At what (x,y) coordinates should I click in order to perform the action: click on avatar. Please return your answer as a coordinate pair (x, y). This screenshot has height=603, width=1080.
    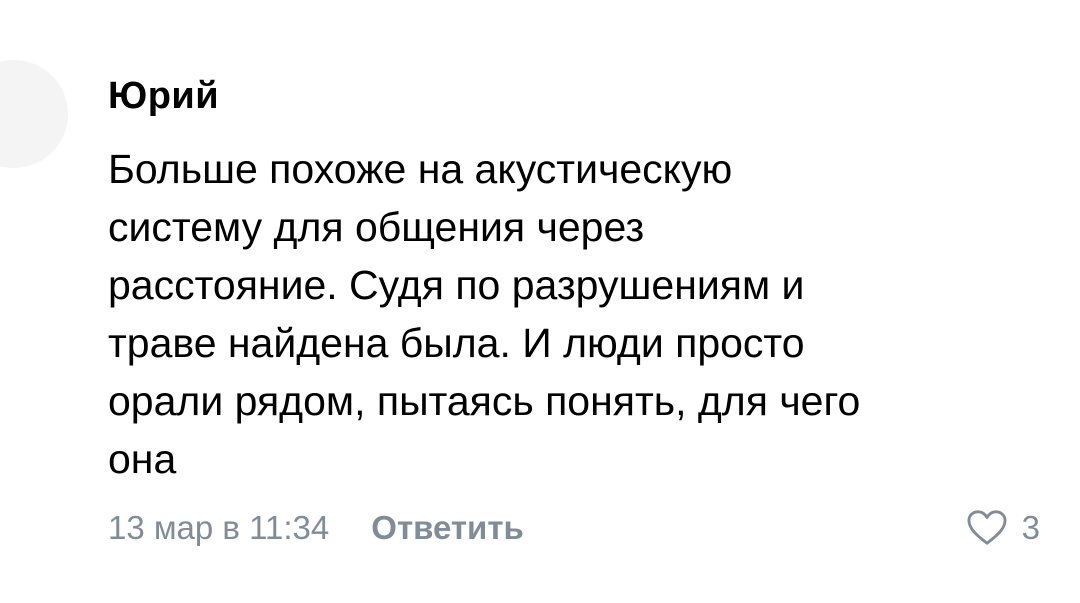
    Looking at the image, I should click on (34, 114).